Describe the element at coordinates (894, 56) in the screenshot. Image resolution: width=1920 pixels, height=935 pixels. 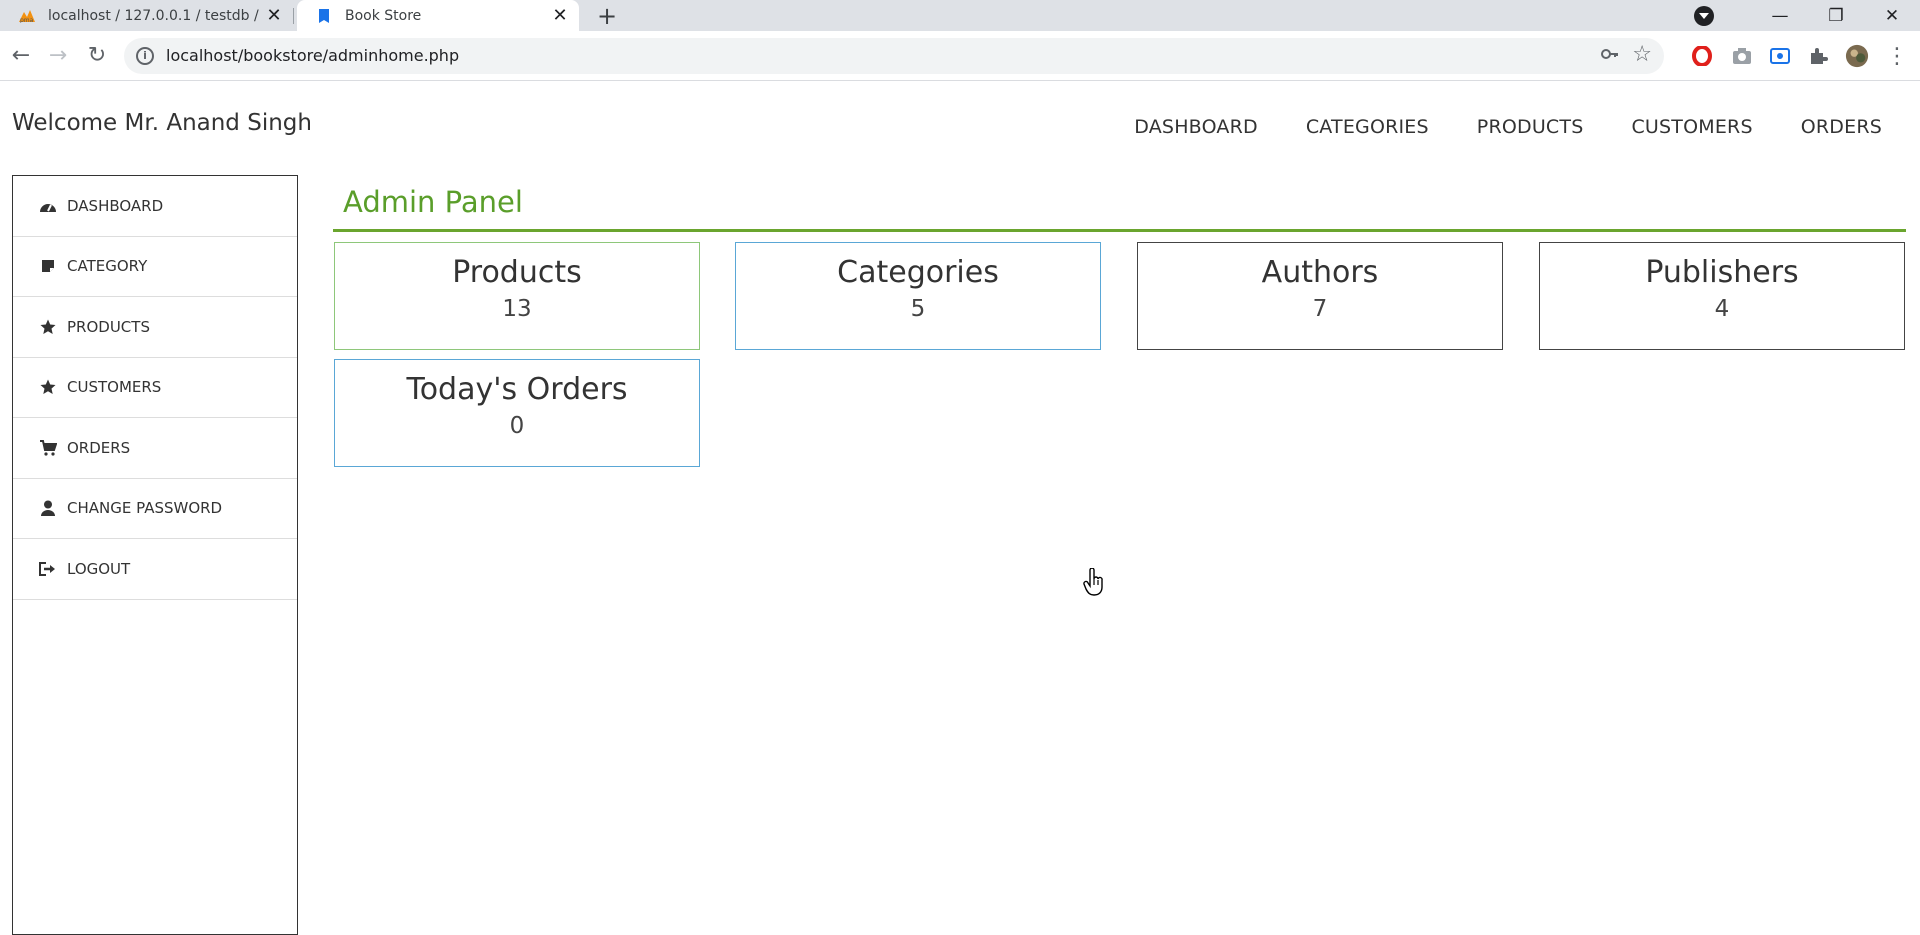
I see `address-bar: i localhost/bookstore/adminhome.php ☆` at that location.